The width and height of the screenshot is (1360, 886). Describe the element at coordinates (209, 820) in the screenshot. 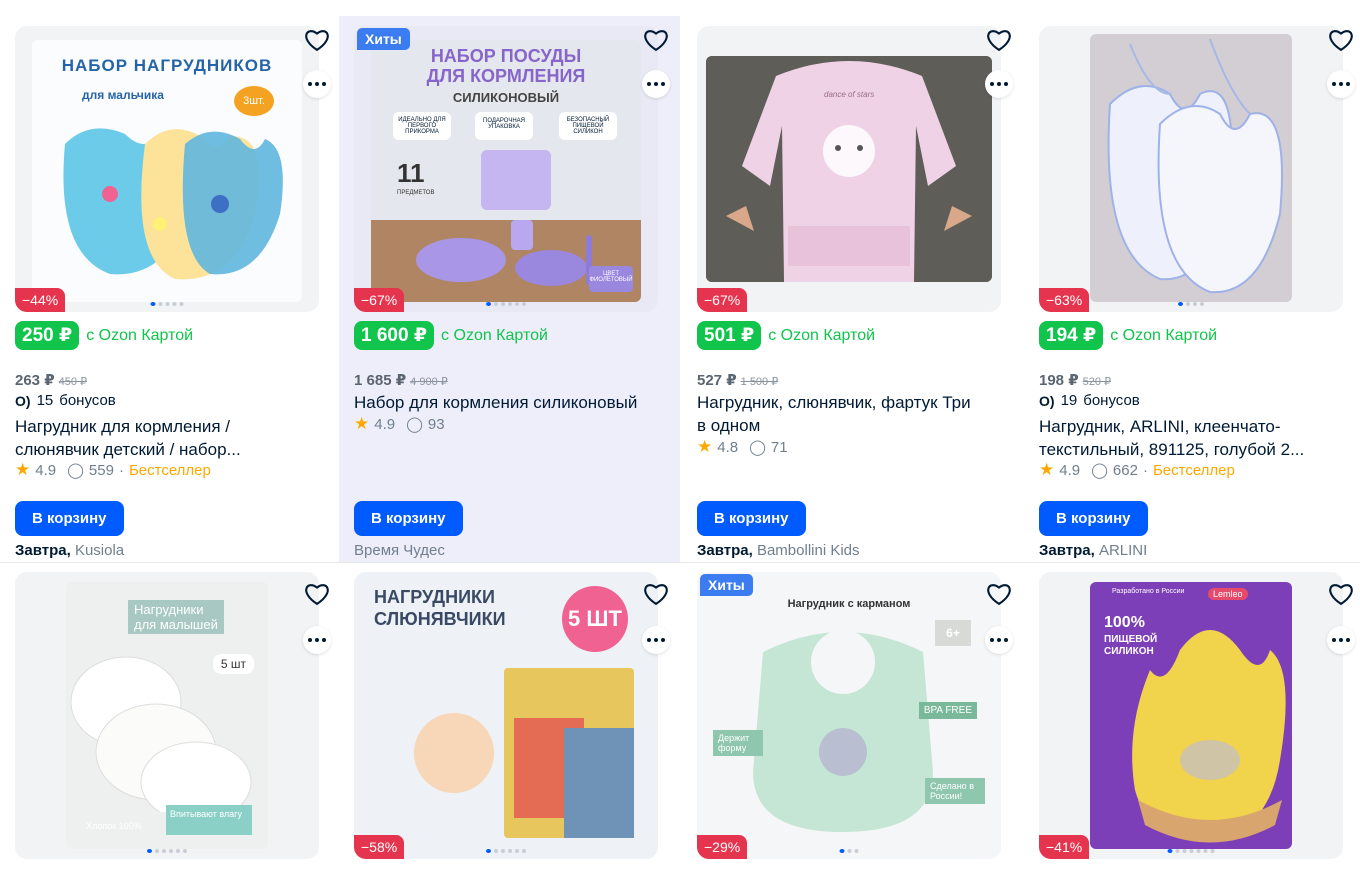

I see `feature-tag: Впитывают влагу` at that location.